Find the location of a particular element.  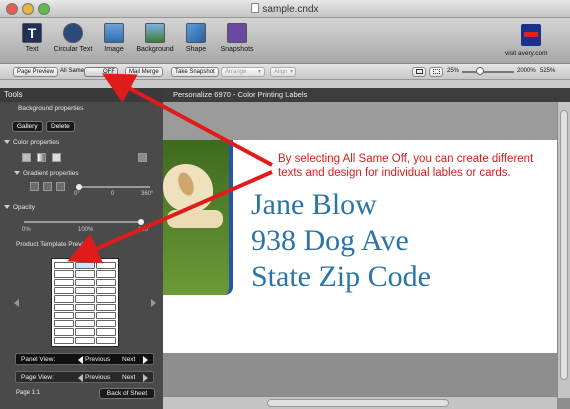

opacity-slider-knob is located at coordinates (141, 222).